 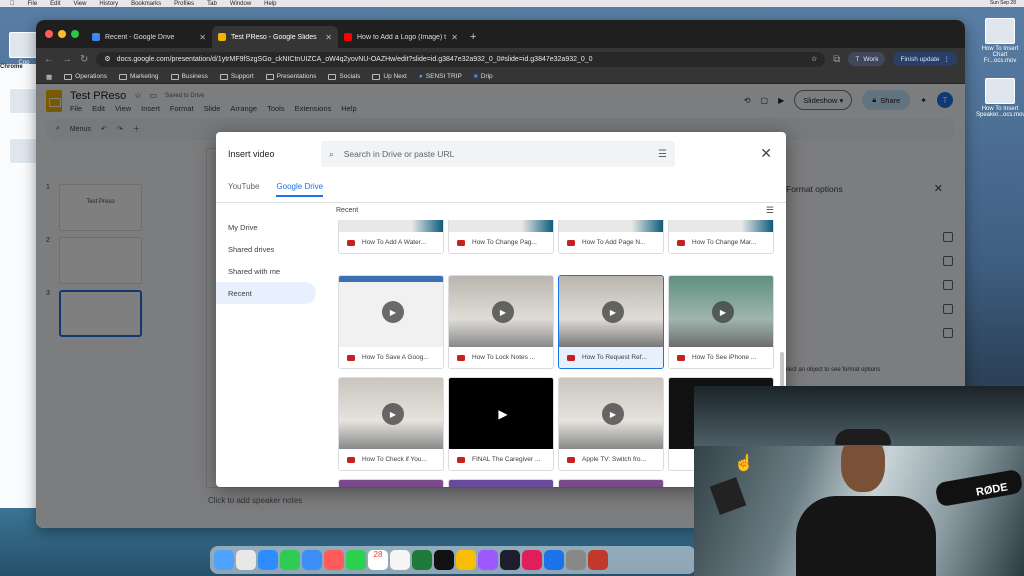 I want to click on facetime-icon, so click(x=356, y=560).